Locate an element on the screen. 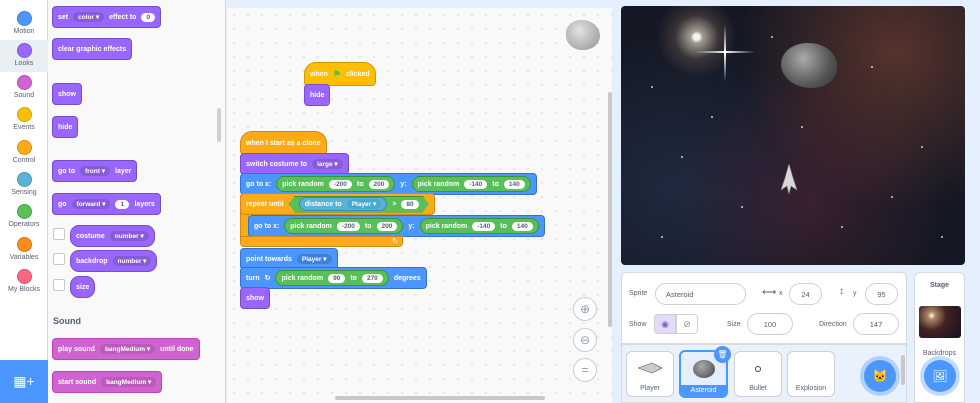  size-checkbox is located at coordinates (59, 285).